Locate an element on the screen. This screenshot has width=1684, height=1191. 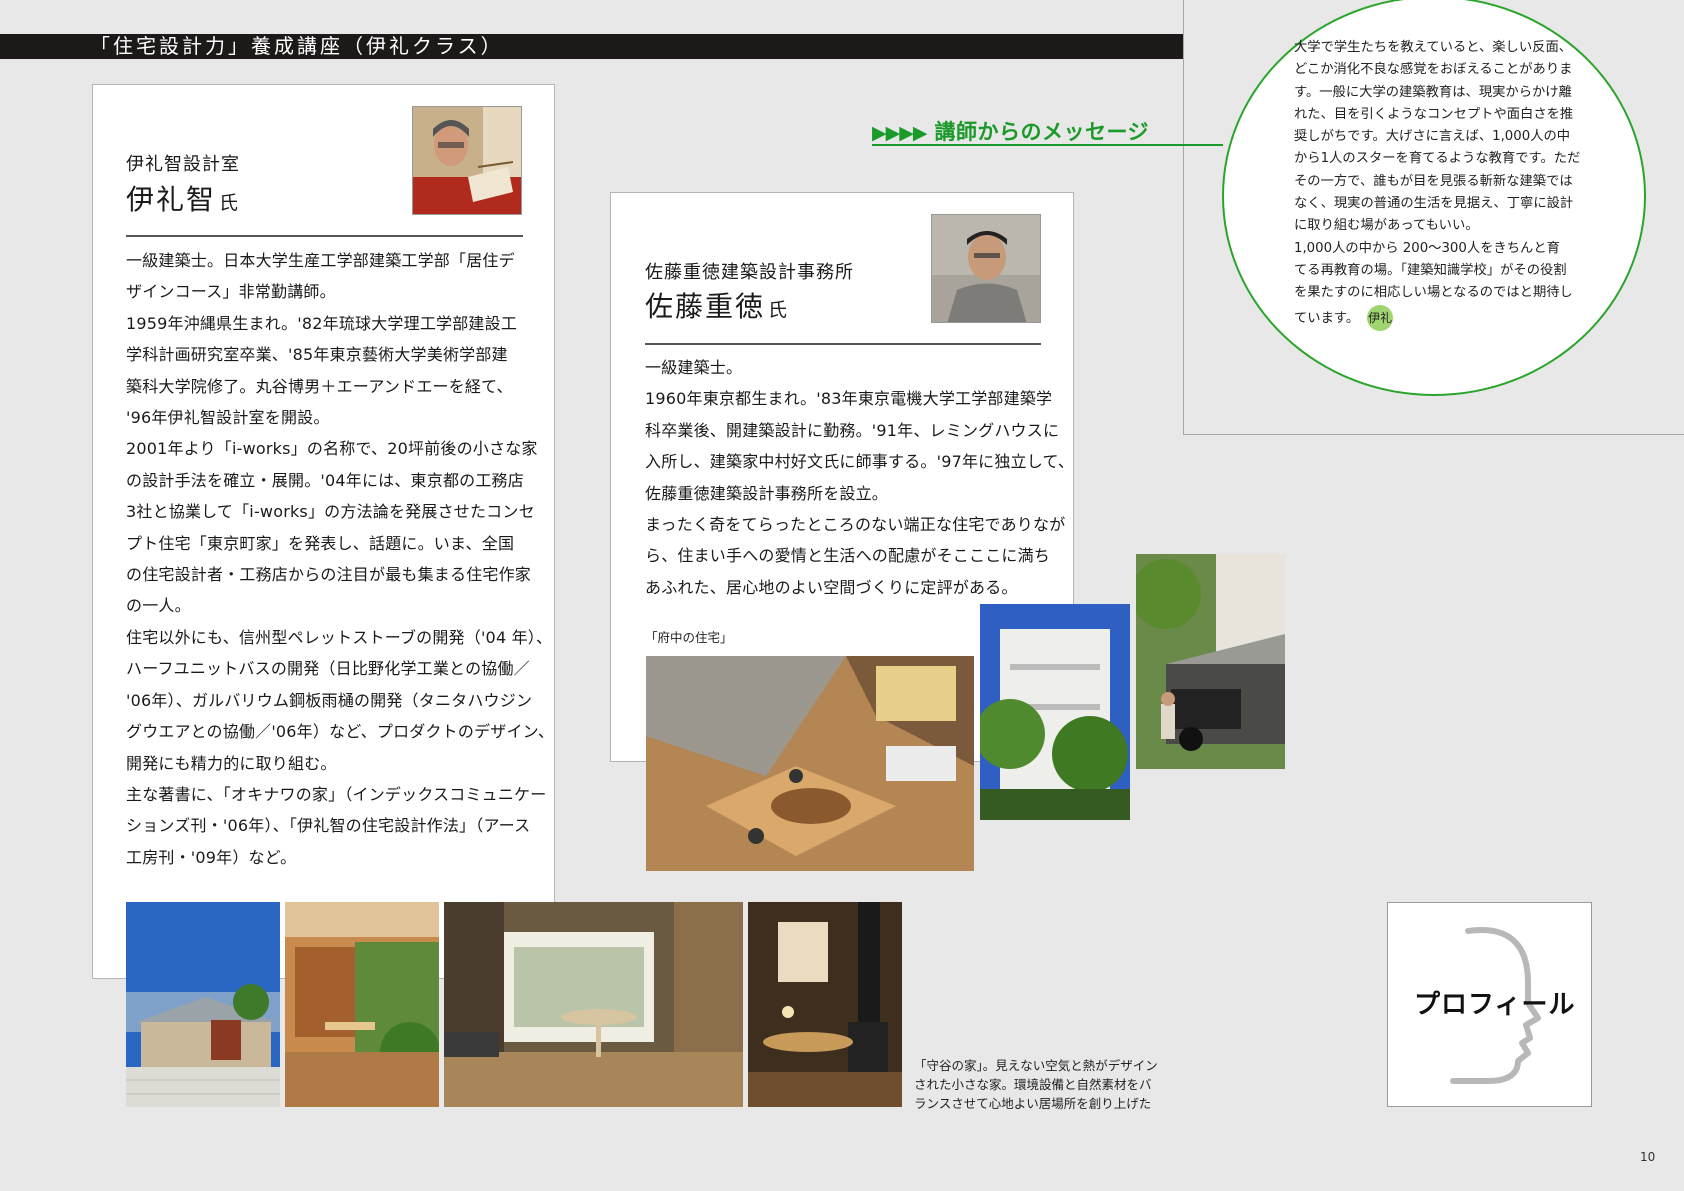
profile-label: プロフィール is located at coordinates (1495, 1005).